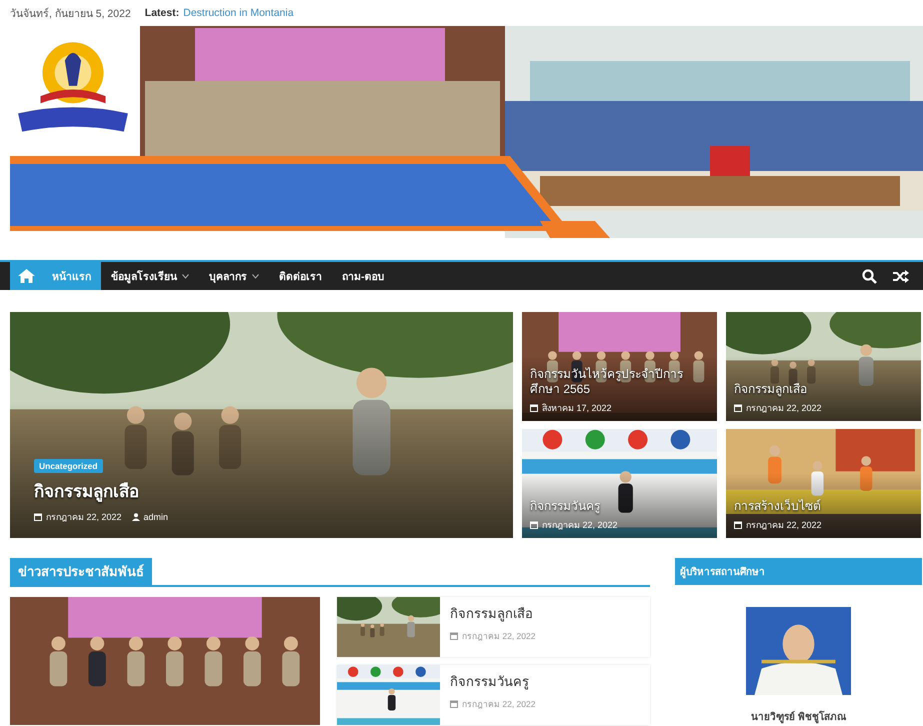 The width and height of the screenshot is (923, 726). What do you see at coordinates (493, 681) in the screenshot?
I see `post-title: กิจกรรมวันครู` at bounding box center [493, 681].